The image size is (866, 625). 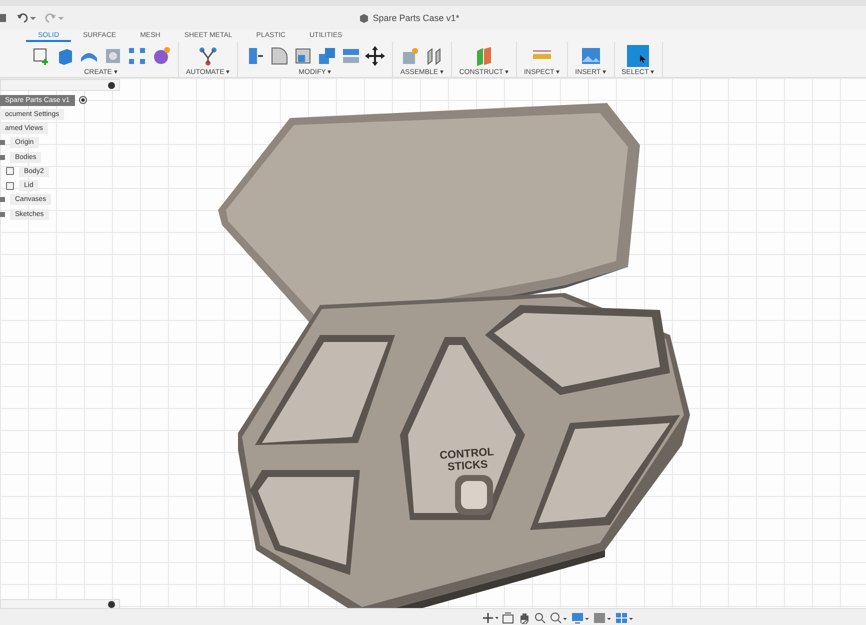 I want to click on window-title: Spare Parts Case v1*, so click(x=416, y=18).